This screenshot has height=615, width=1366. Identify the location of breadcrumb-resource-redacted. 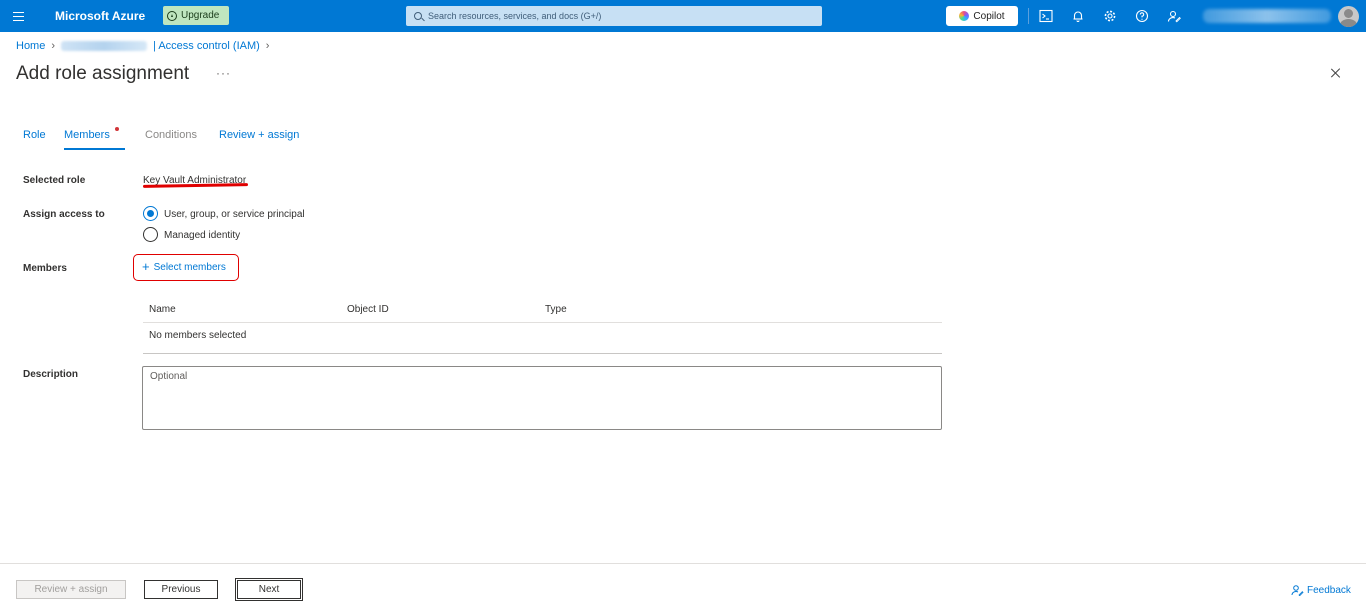
(104, 46).